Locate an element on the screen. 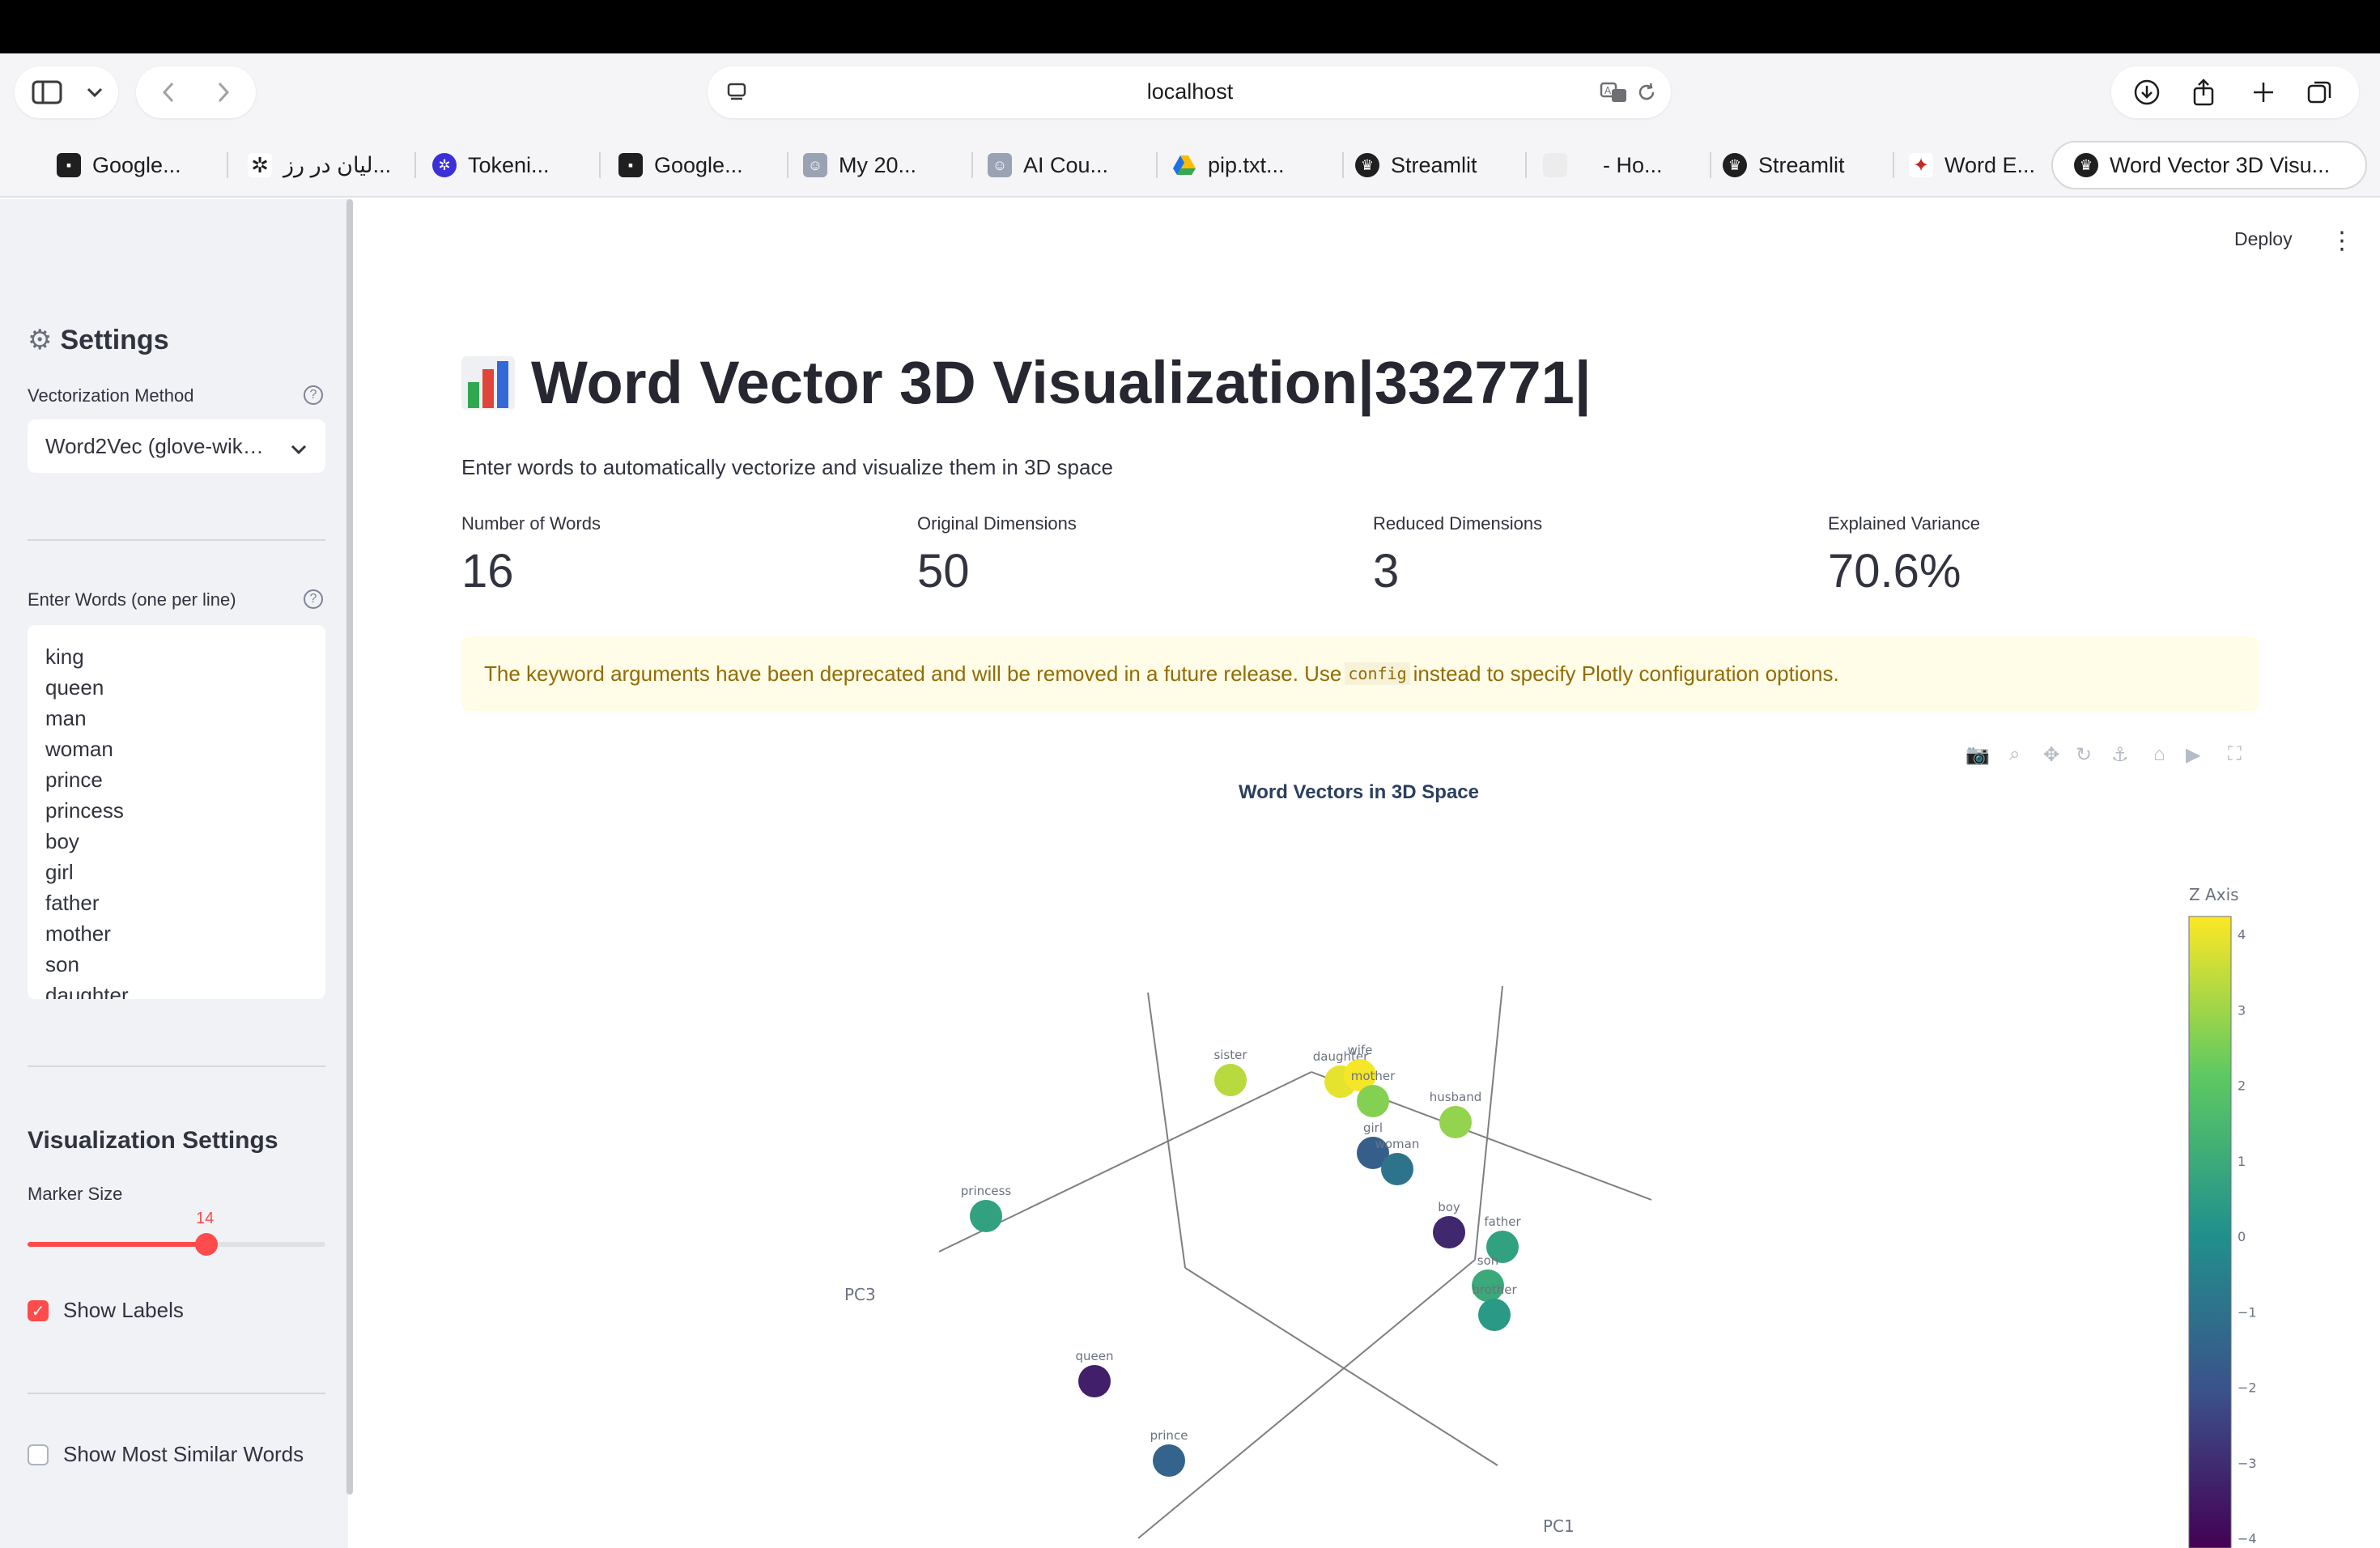  point-label: brother is located at coordinates (1494, 1289).